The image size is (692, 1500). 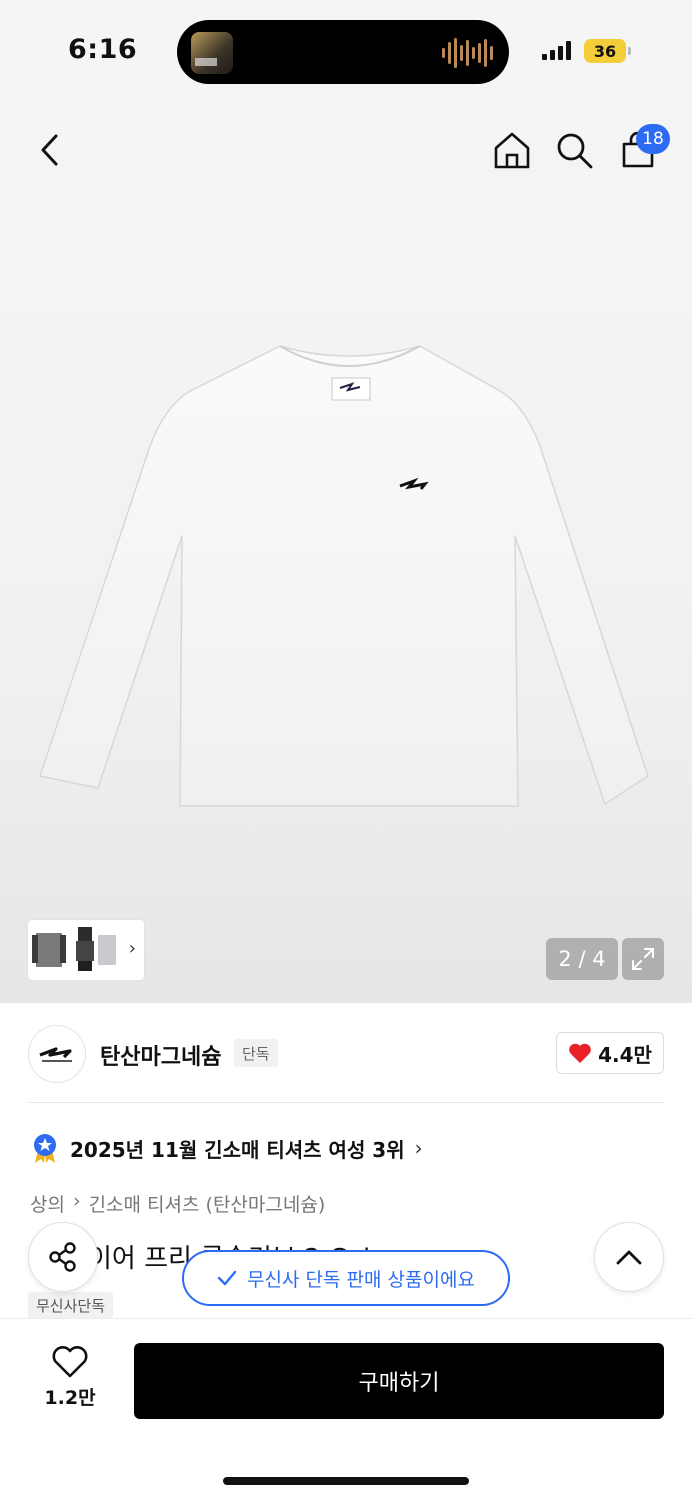 I want to click on exclusive-toast: 무신사 단독 판매 상품이에요, so click(x=346, y=1278).